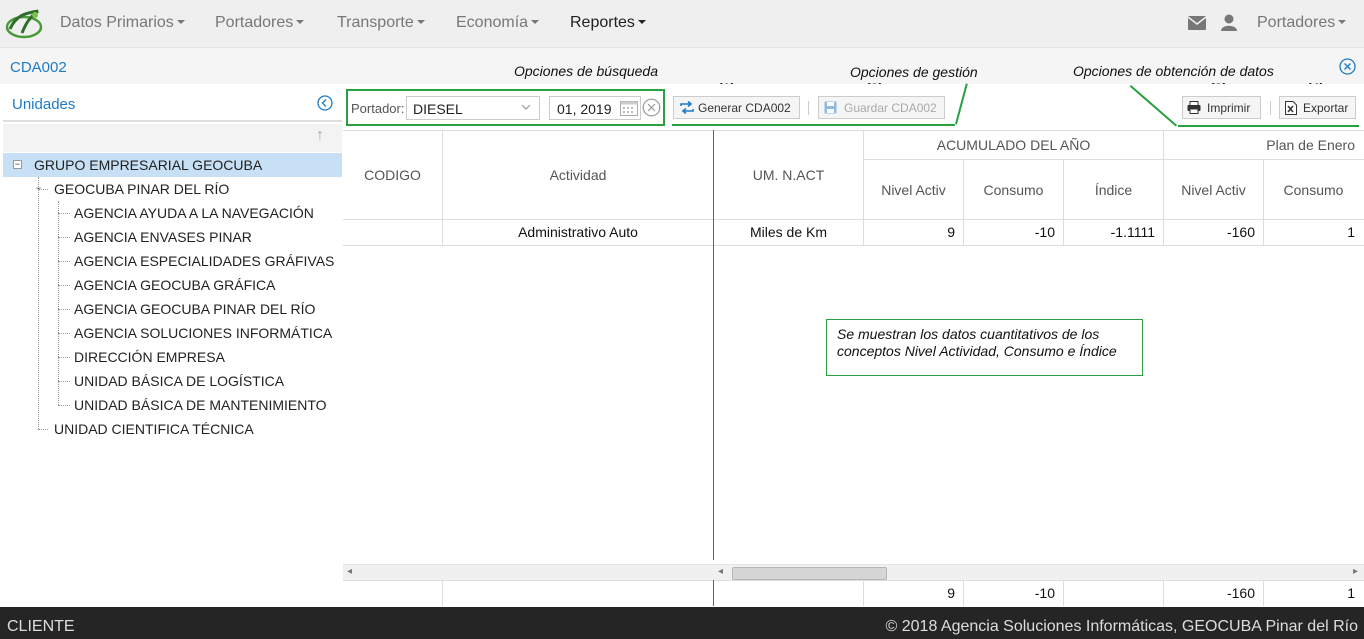  What do you see at coordinates (392, 232) in the screenshot?
I see `cell-codigo` at bounding box center [392, 232].